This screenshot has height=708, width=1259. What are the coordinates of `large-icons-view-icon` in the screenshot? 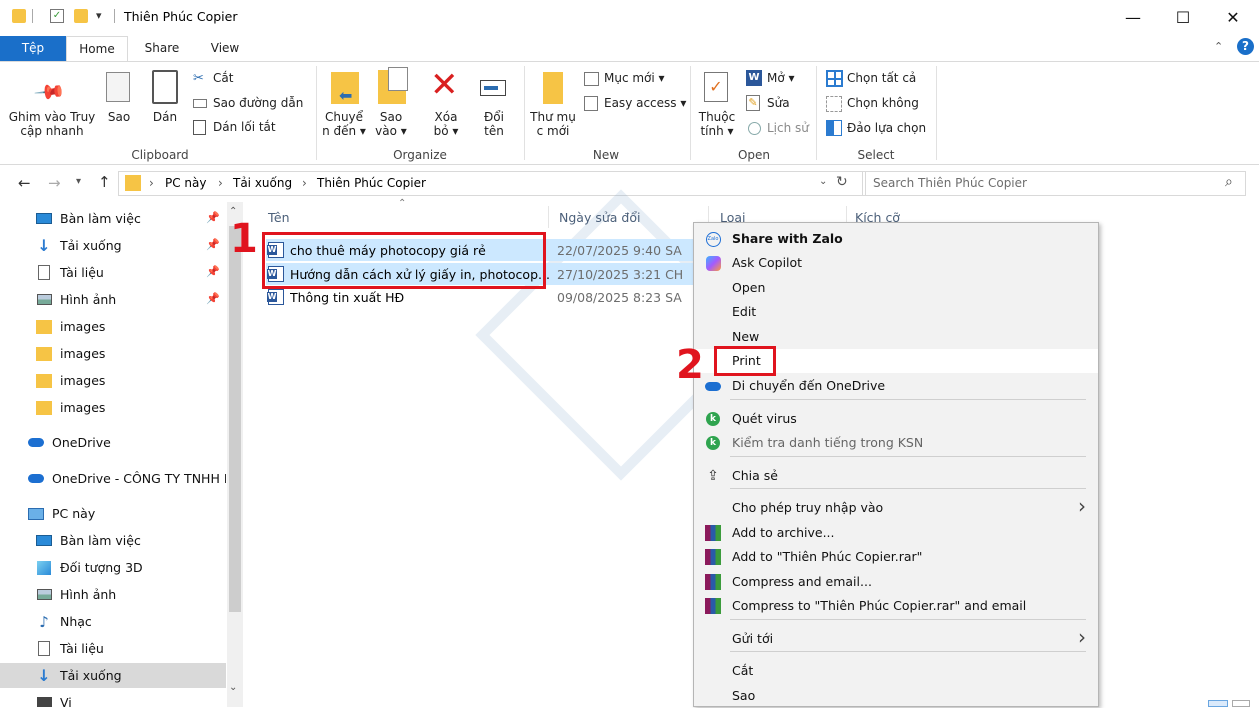 It's located at (1241, 703).